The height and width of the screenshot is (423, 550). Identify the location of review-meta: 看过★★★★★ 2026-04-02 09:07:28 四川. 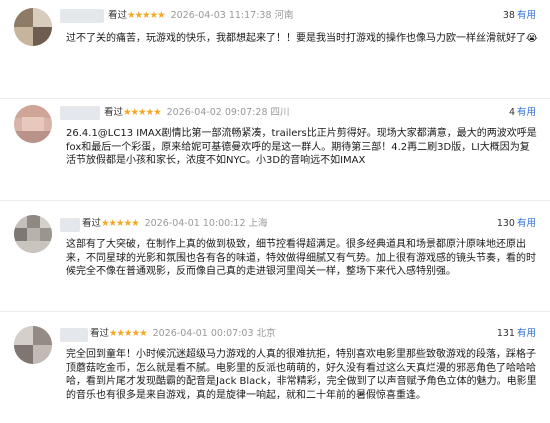
(197, 113).